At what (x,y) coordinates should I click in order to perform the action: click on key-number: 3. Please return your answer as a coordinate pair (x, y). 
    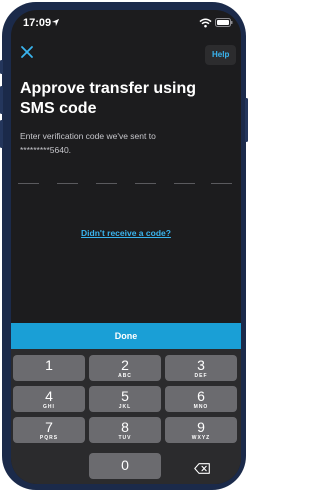
    Looking at the image, I should click on (201, 365).